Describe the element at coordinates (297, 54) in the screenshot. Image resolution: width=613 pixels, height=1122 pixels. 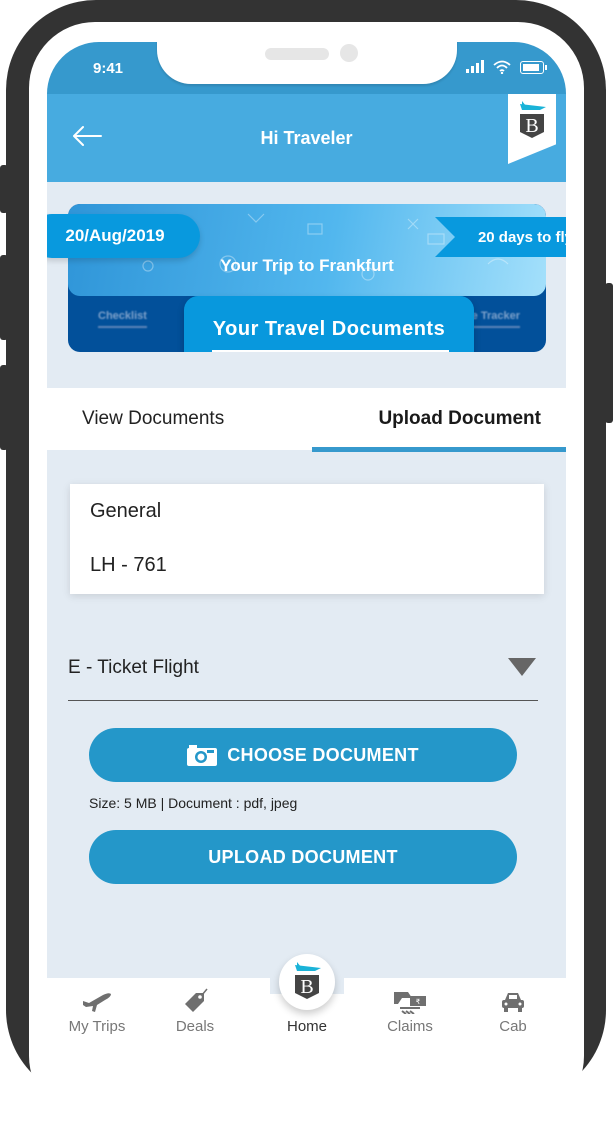
I see `speaker` at that location.